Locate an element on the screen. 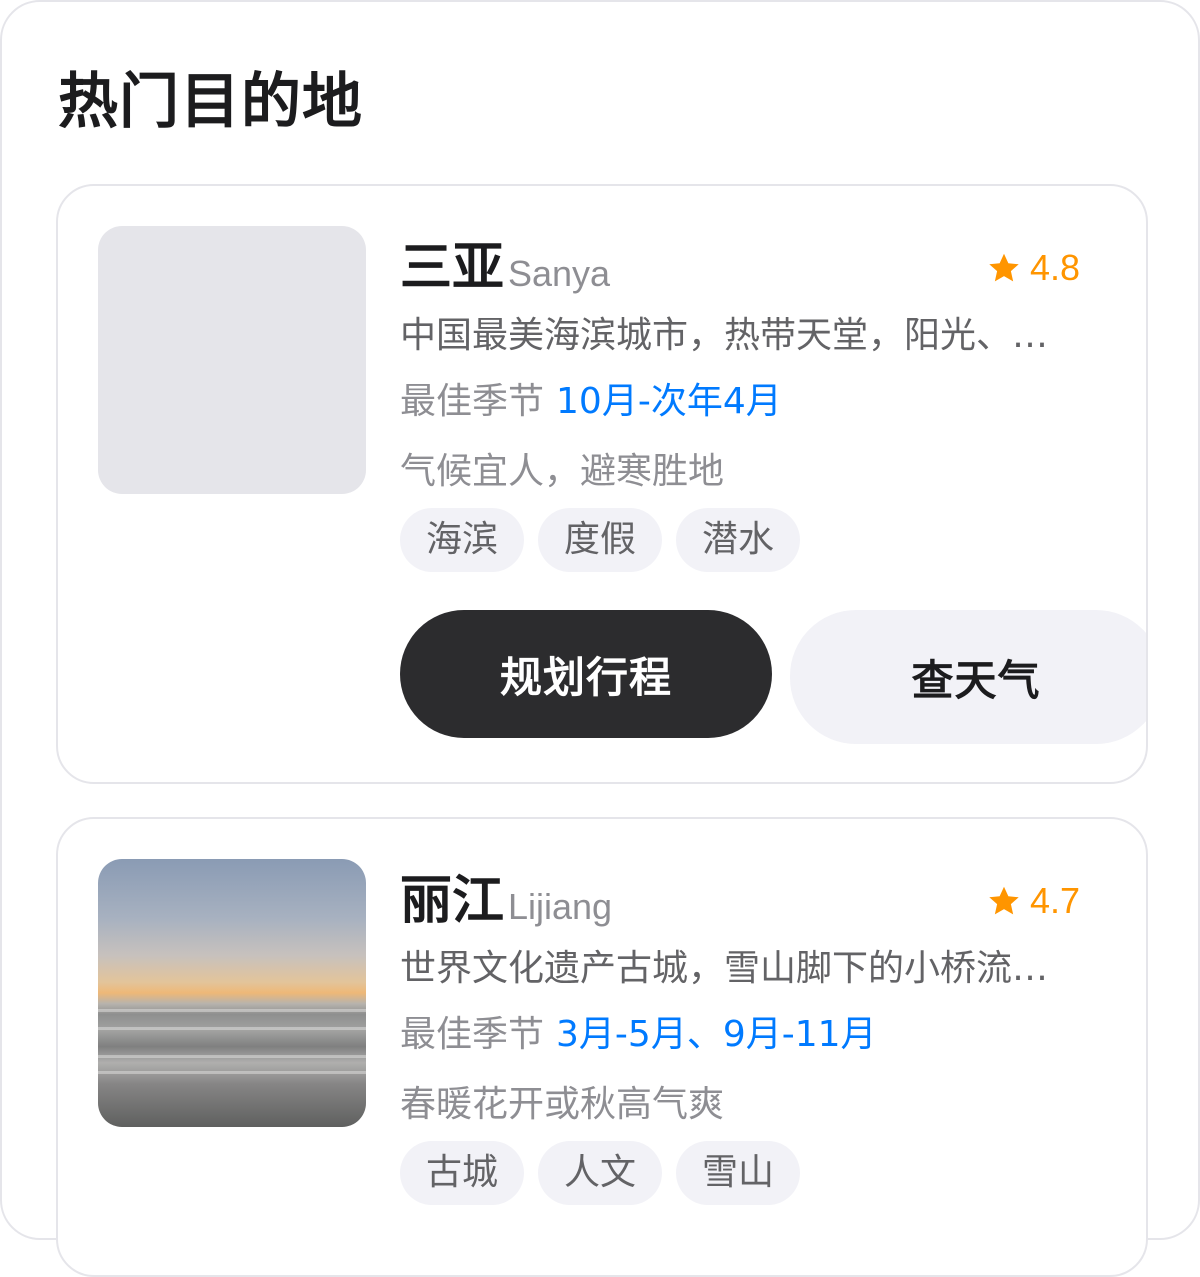  destination-name: 丽江 is located at coordinates (452, 901).